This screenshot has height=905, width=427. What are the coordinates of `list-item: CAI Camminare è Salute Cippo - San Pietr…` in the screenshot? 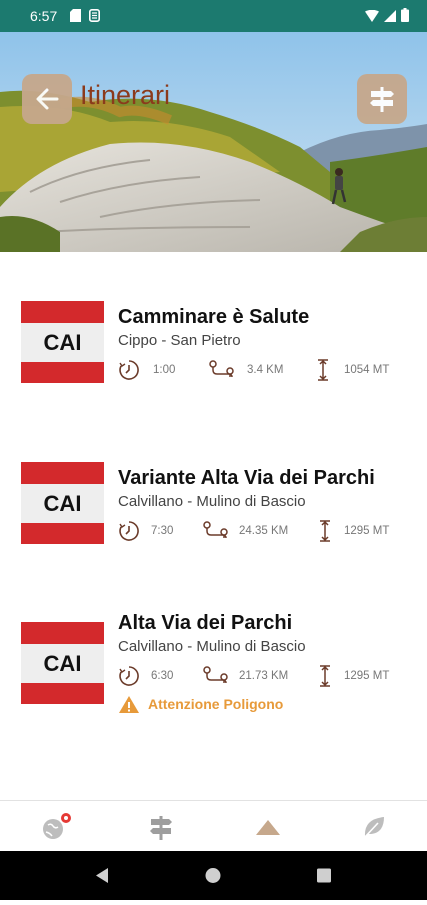 It's located at (213, 355).